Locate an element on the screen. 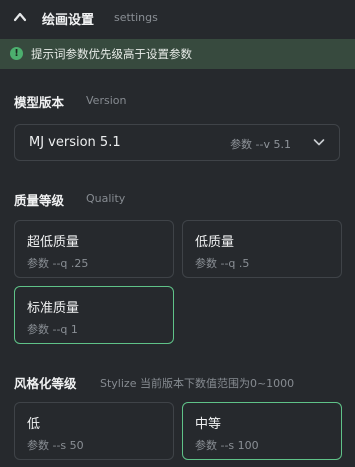  chevron-up-icon is located at coordinates (20, 17).